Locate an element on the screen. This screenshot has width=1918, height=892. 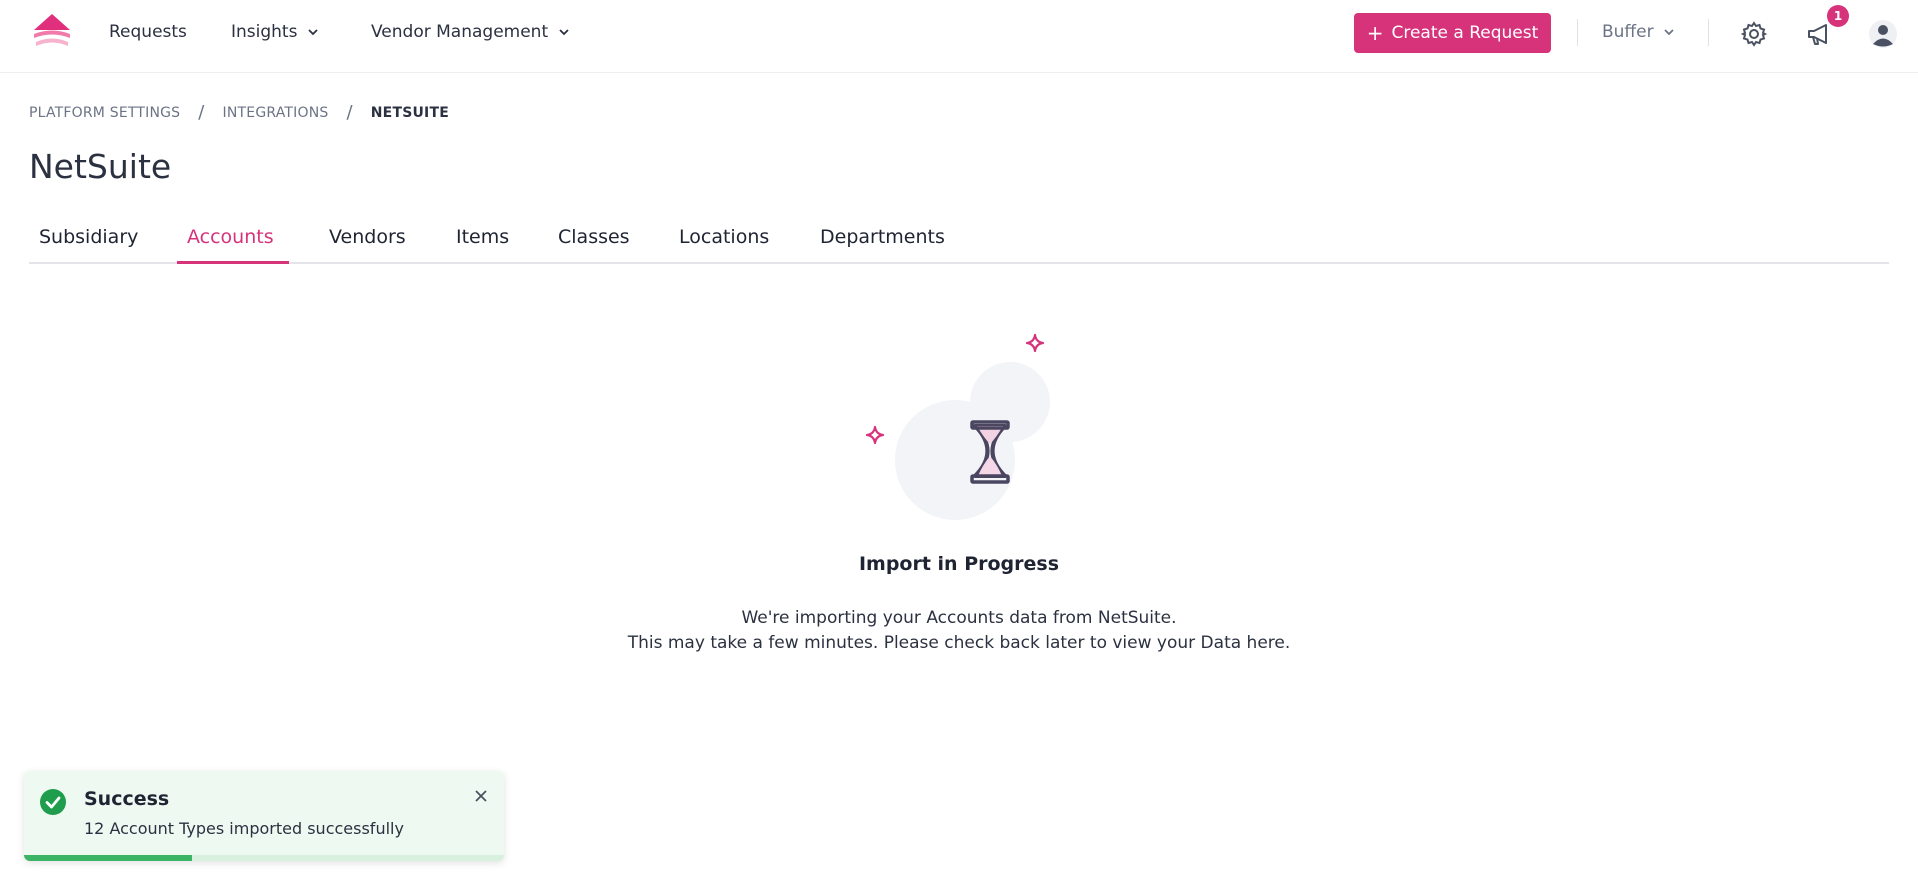
empty-state-title: Import in Progress is located at coordinates (959, 564).